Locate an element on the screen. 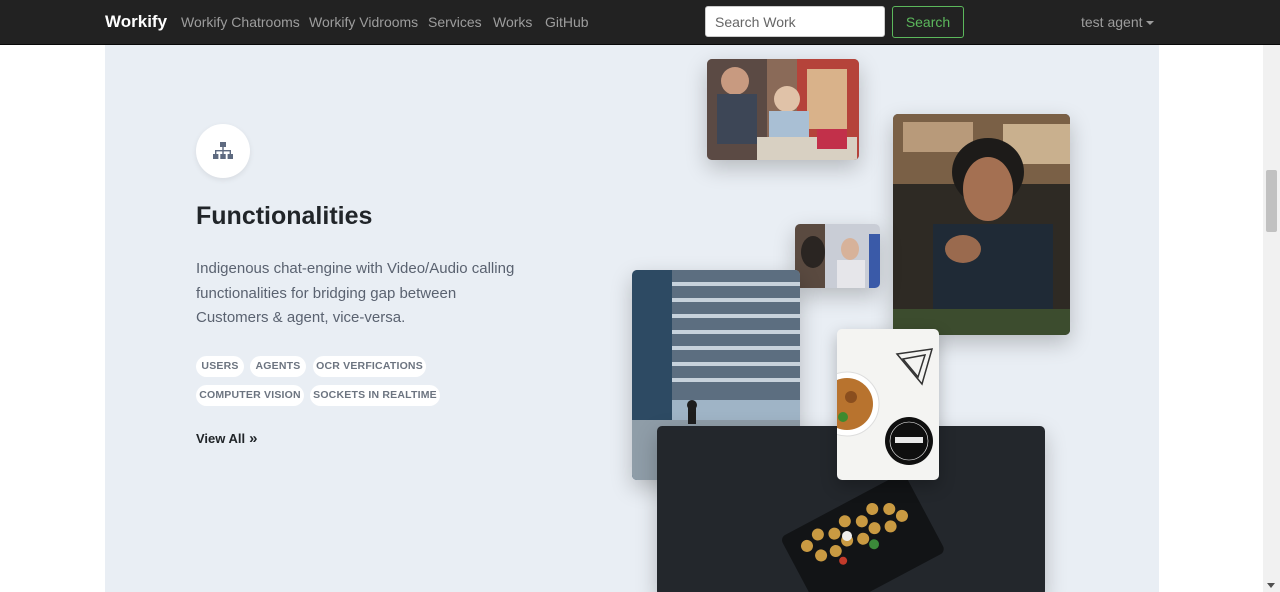  sitemap-icon is located at coordinates (223, 150).